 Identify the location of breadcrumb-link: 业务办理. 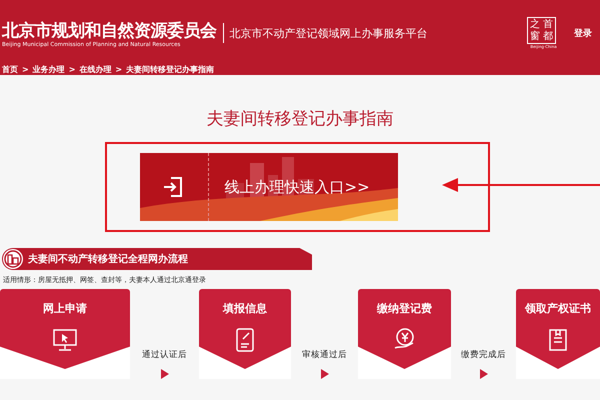
(48, 69).